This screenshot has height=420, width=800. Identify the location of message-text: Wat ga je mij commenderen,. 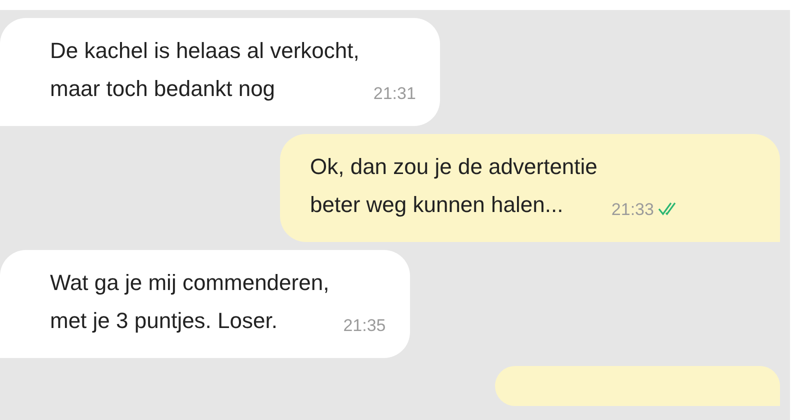
(190, 283).